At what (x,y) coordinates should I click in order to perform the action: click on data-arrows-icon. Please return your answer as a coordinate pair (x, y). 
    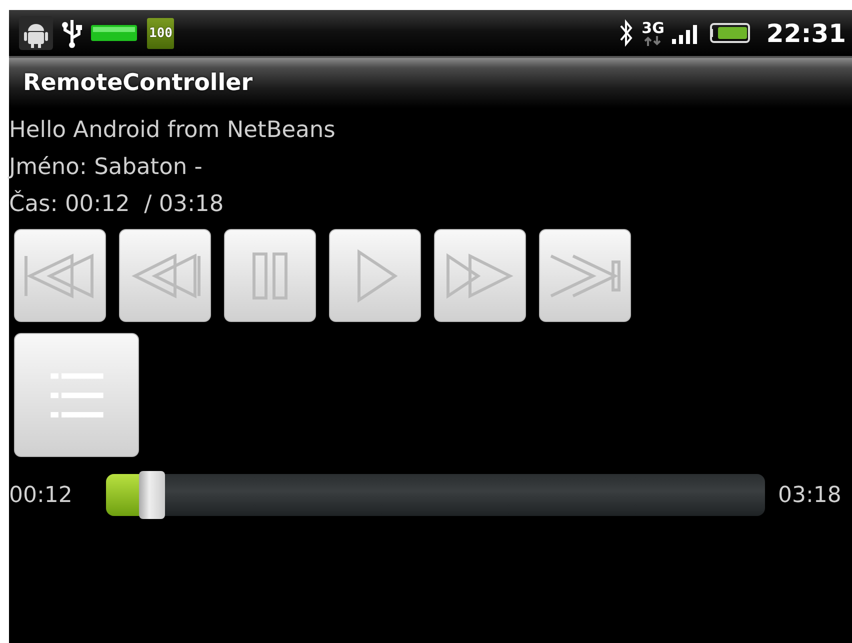
    Looking at the image, I should click on (653, 41).